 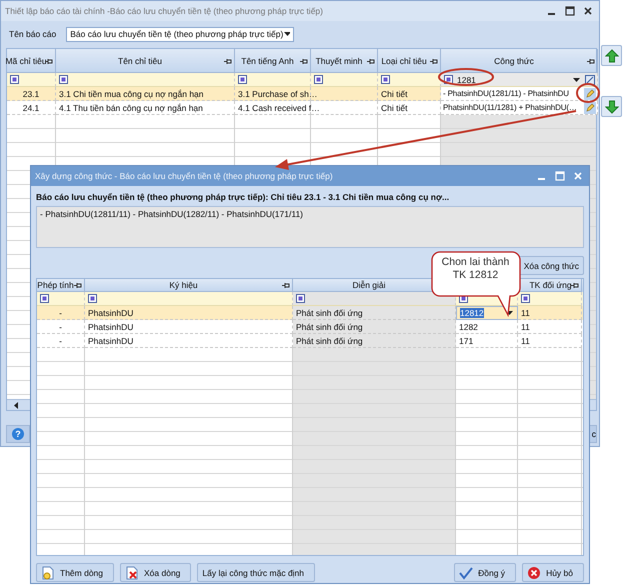 I want to click on down-arrow-icon, so click(x=611, y=107).